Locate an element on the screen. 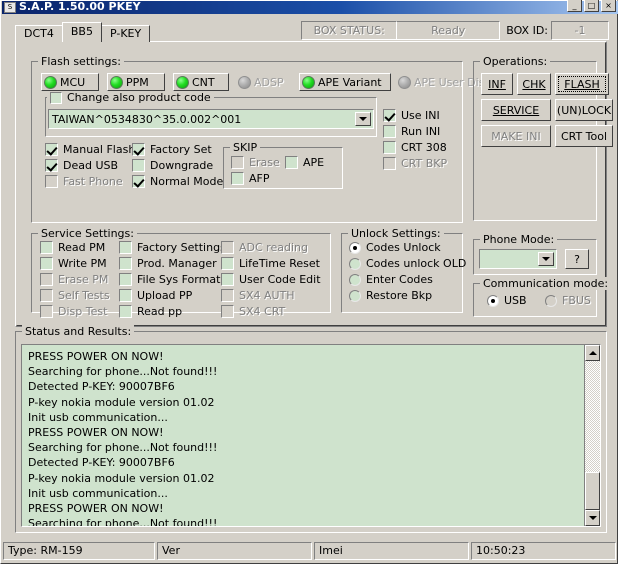 The width and height of the screenshot is (618, 564). checkbox-box-skip-ape is located at coordinates (291, 162).